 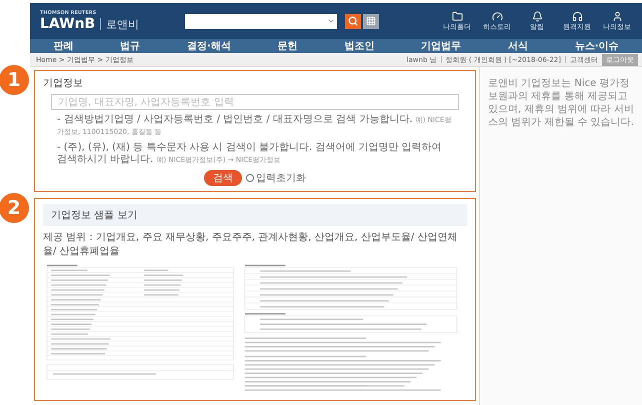 What do you see at coordinates (123, 24) in the screenshot?
I see `logo-korean: 로앤비` at bounding box center [123, 24].